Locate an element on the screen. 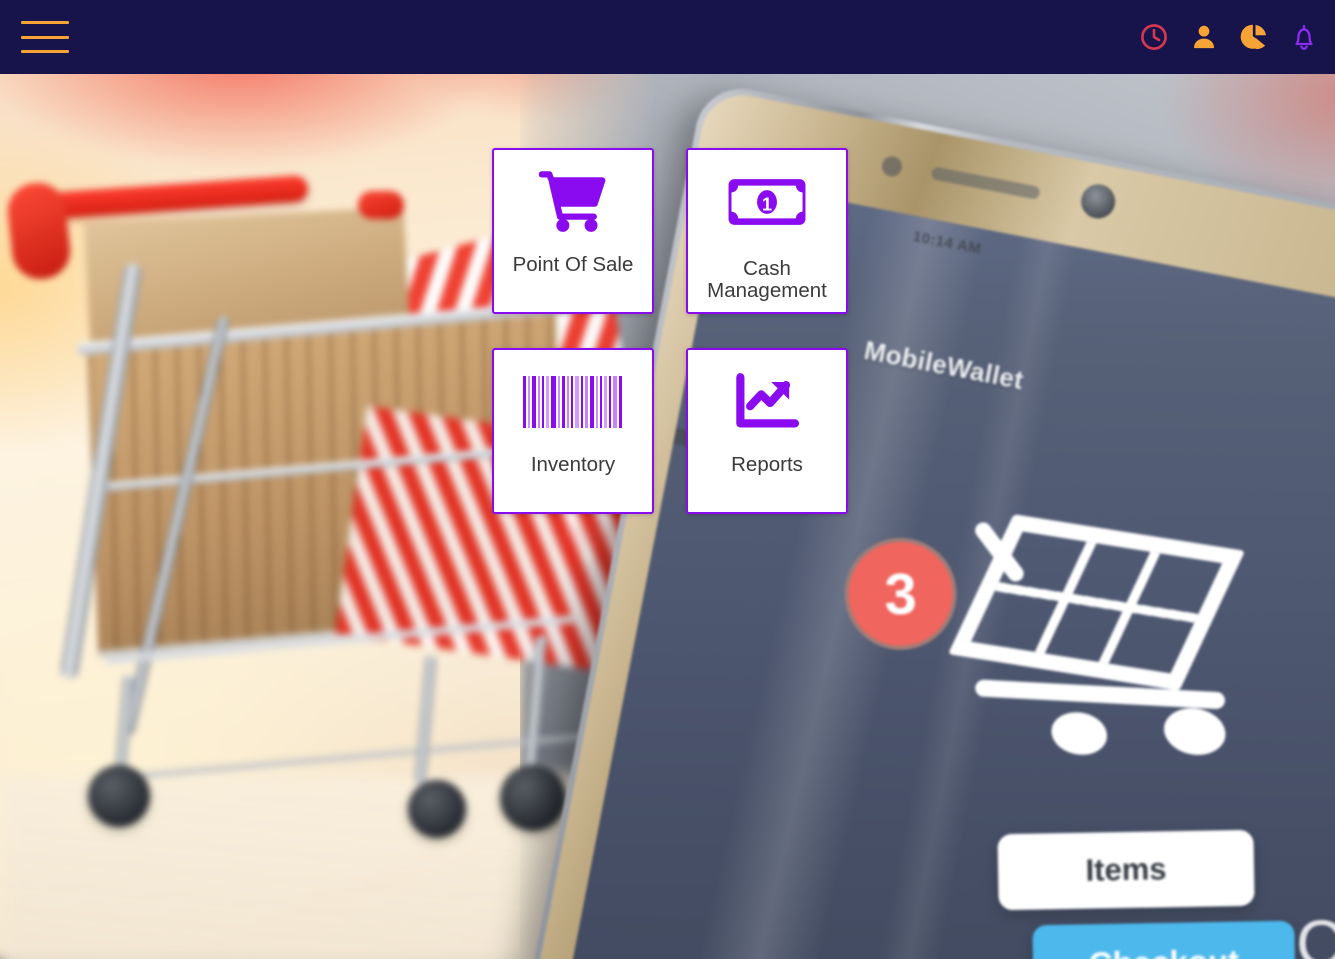  tile-reports: Reports is located at coordinates (767, 431).